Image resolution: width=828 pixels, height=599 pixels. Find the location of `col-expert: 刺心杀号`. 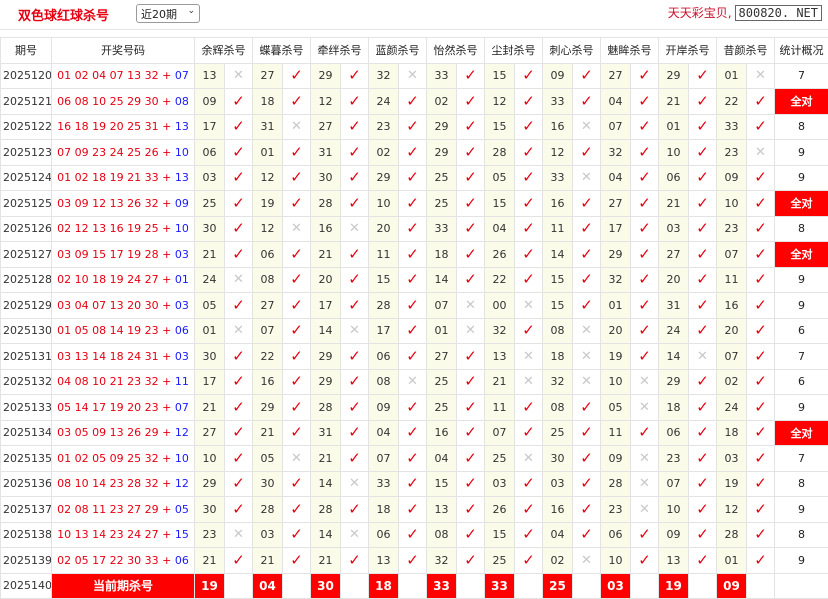

col-expert: 刺心杀号 is located at coordinates (572, 51).